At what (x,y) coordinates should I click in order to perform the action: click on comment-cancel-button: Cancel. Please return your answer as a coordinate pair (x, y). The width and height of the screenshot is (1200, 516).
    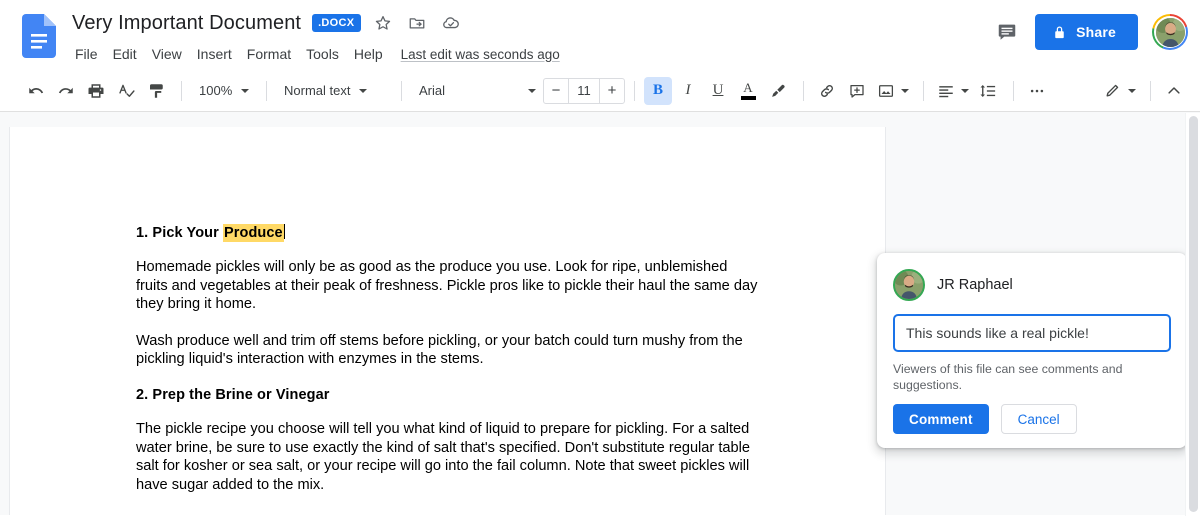
    Looking at the image, I should click on (1038, 419).